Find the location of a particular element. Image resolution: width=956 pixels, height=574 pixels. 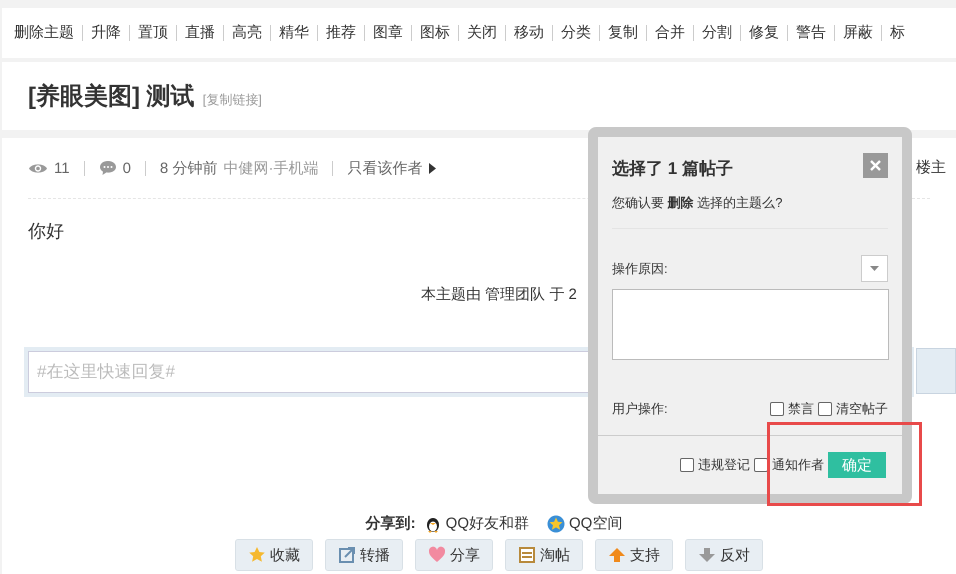

eye-icon is located at coordinates (38, 168).